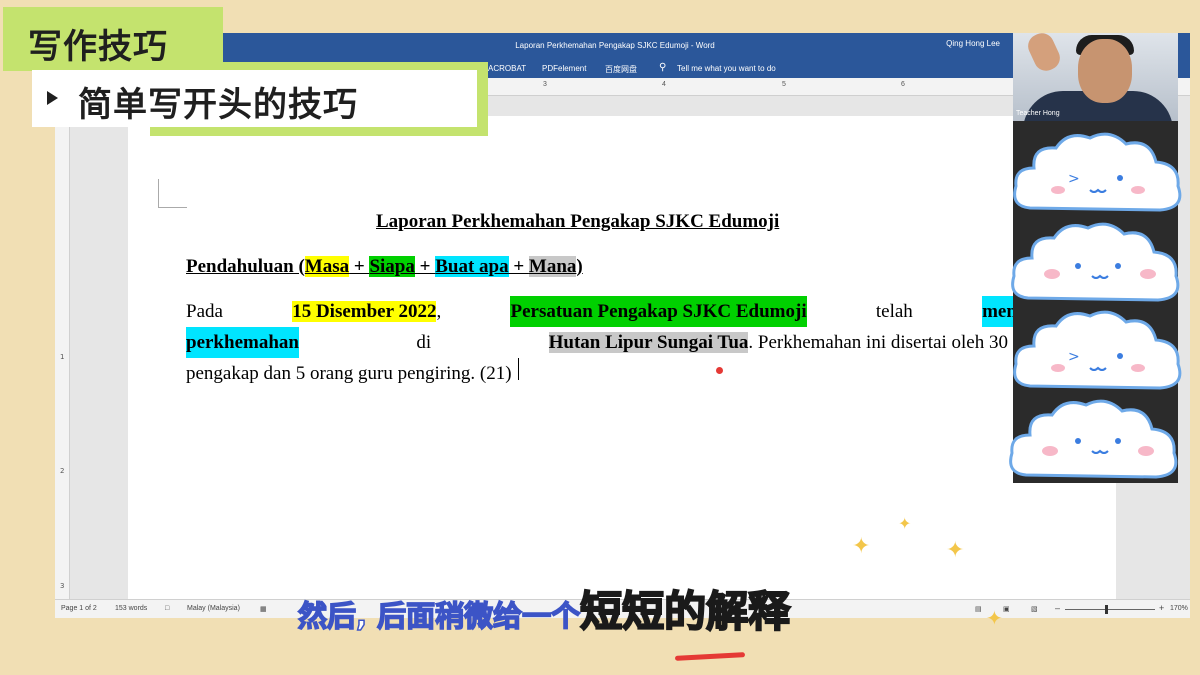 The image size is (1200, 675). Describe the element at coordinates (1057, 608) in the screenshot. I see `zoom-out-button: –` at that location.